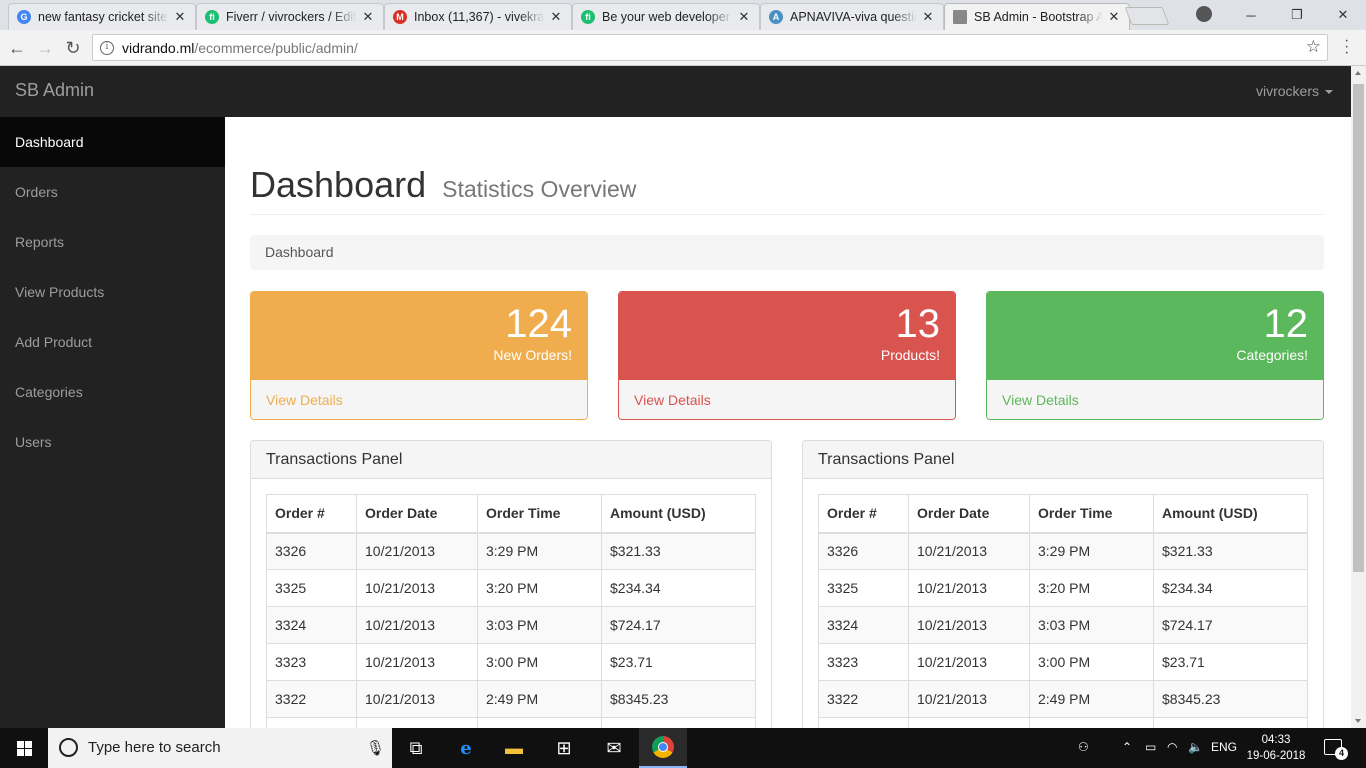 The image size is (1366, 768). Describe the element at coordinates (54, 90) in the screenshot. I see `brand-logo: SB Admin` at that location.